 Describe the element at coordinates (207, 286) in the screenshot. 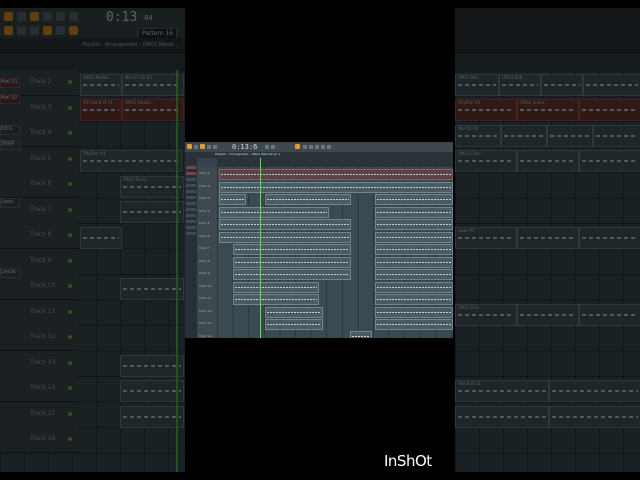

I see `track-header: Track 10` at that location.